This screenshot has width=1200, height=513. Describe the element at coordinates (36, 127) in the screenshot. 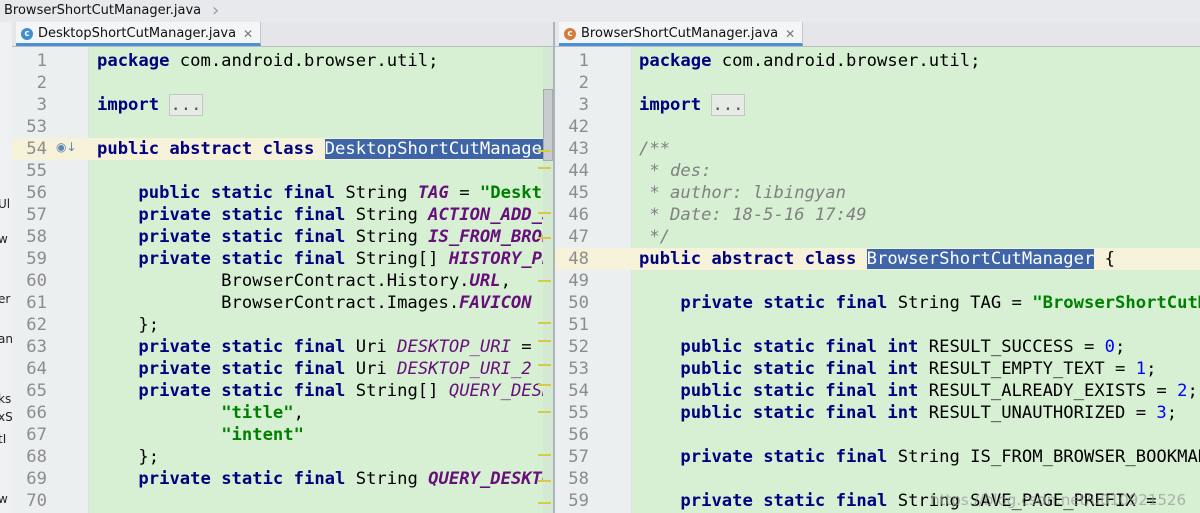

I see `line-number: 53` at that location.